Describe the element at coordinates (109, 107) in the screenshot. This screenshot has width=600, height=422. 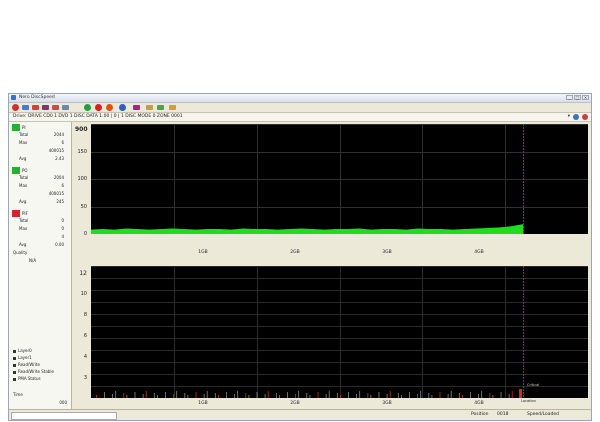
I see `record-icon` at that location.